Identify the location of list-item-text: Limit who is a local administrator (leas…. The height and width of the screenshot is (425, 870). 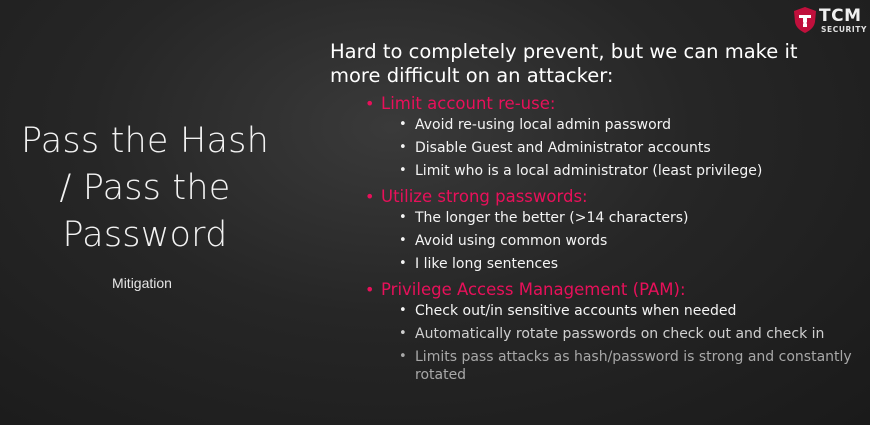
(589, 171).